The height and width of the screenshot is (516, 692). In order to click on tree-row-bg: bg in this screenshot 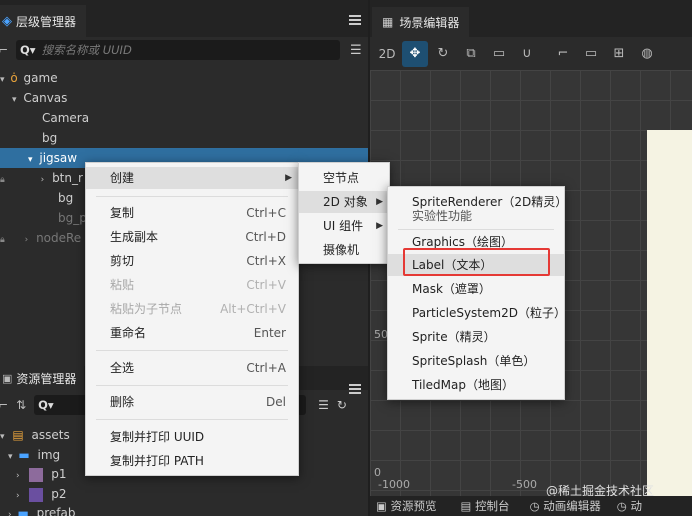, I will do `click(49, 138)`.